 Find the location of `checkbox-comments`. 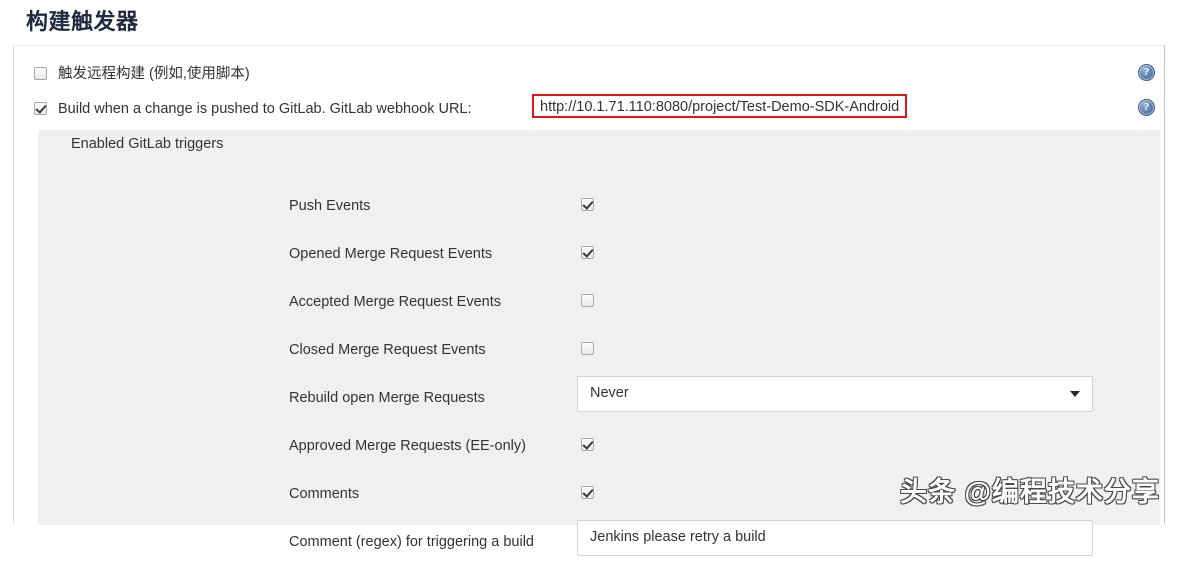

checkbox-comments is located at coordinates (587, 492).